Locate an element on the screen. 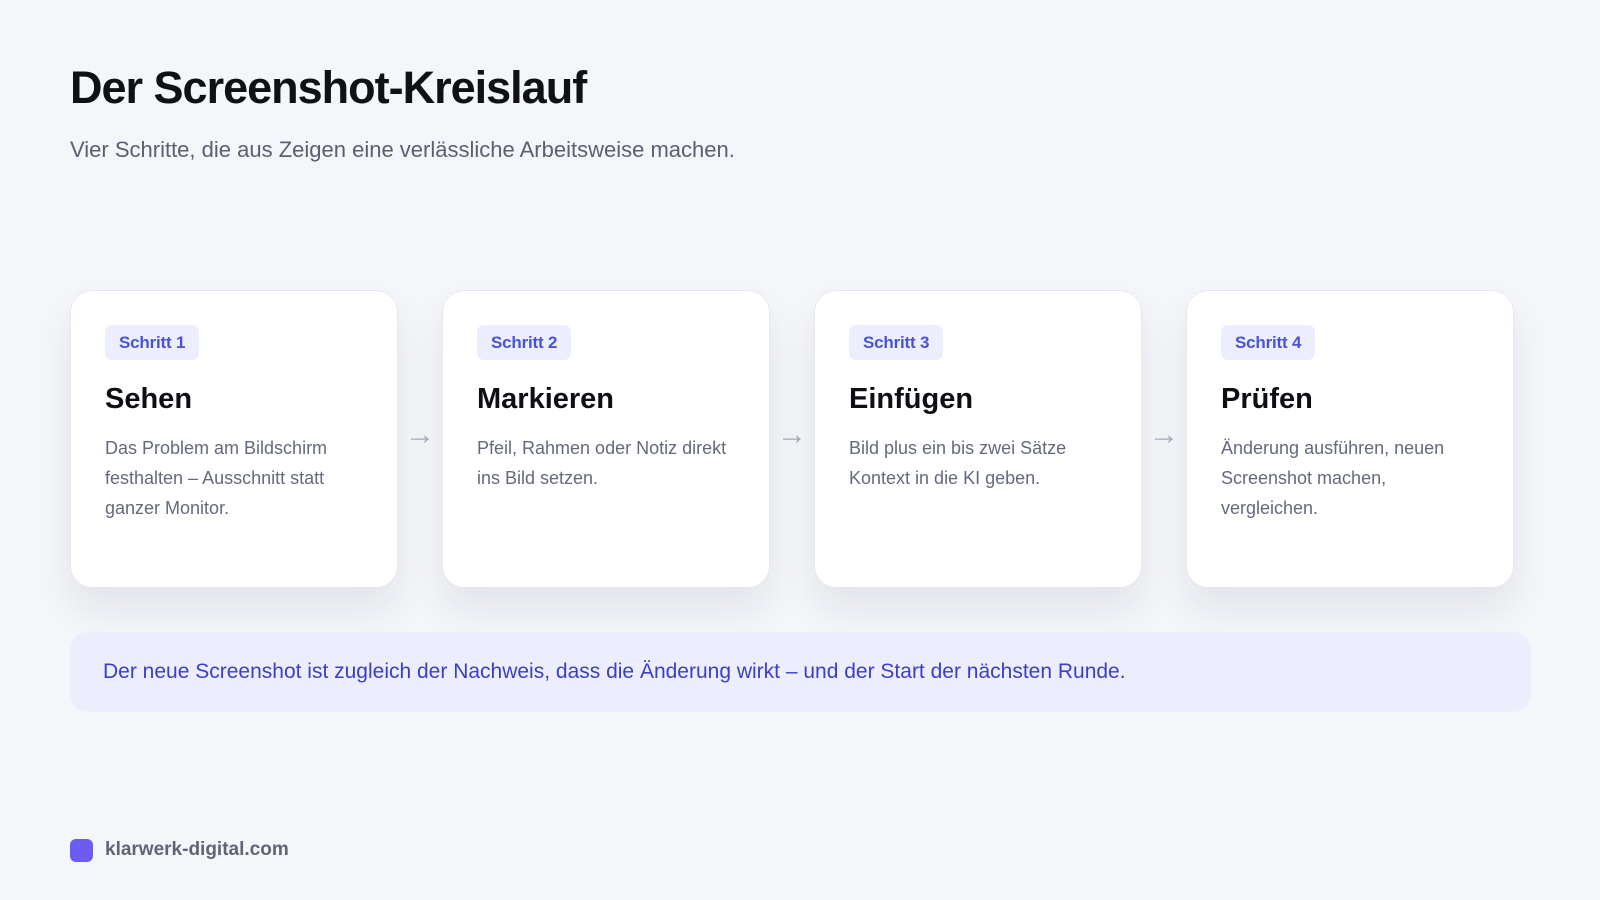 Image resolution: width=1600 pixels, height=900 pixels. footer-brand: klarwerk-digital.com is located at coordinates (197, 849).